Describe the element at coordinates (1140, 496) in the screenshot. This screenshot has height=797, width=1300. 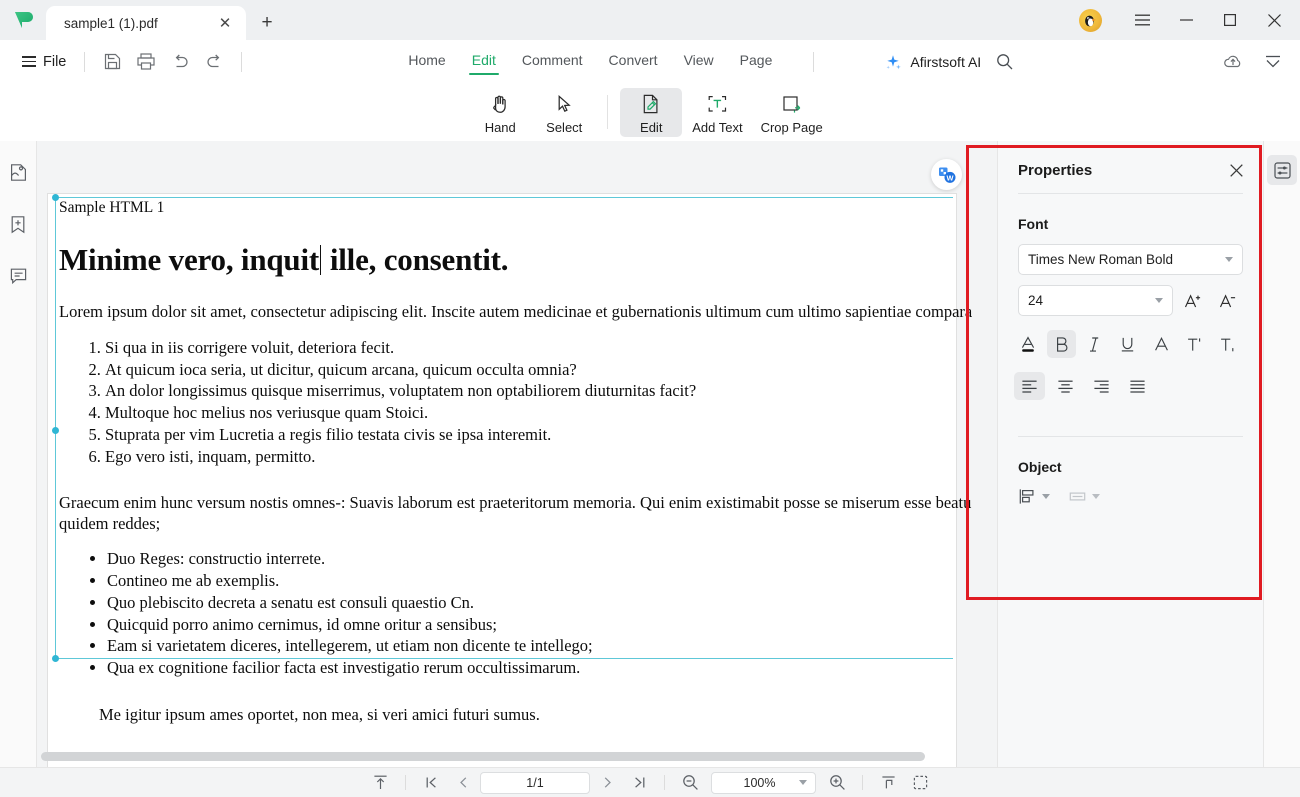
I see `object-tools-row` at that location.